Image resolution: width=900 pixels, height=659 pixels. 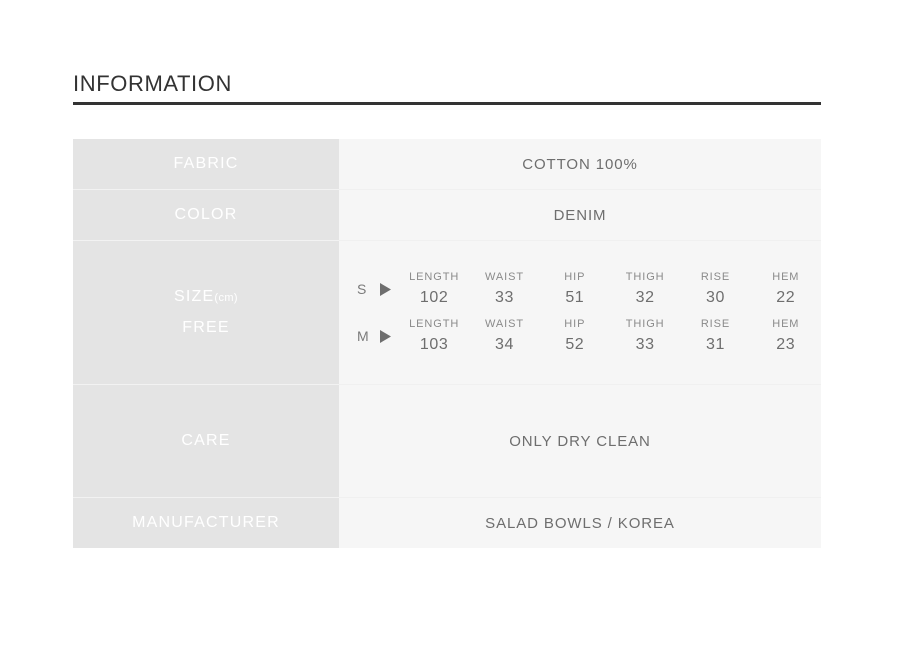 I want to click on measure-cell: LENGTH 102, so click(x=434, y=289).